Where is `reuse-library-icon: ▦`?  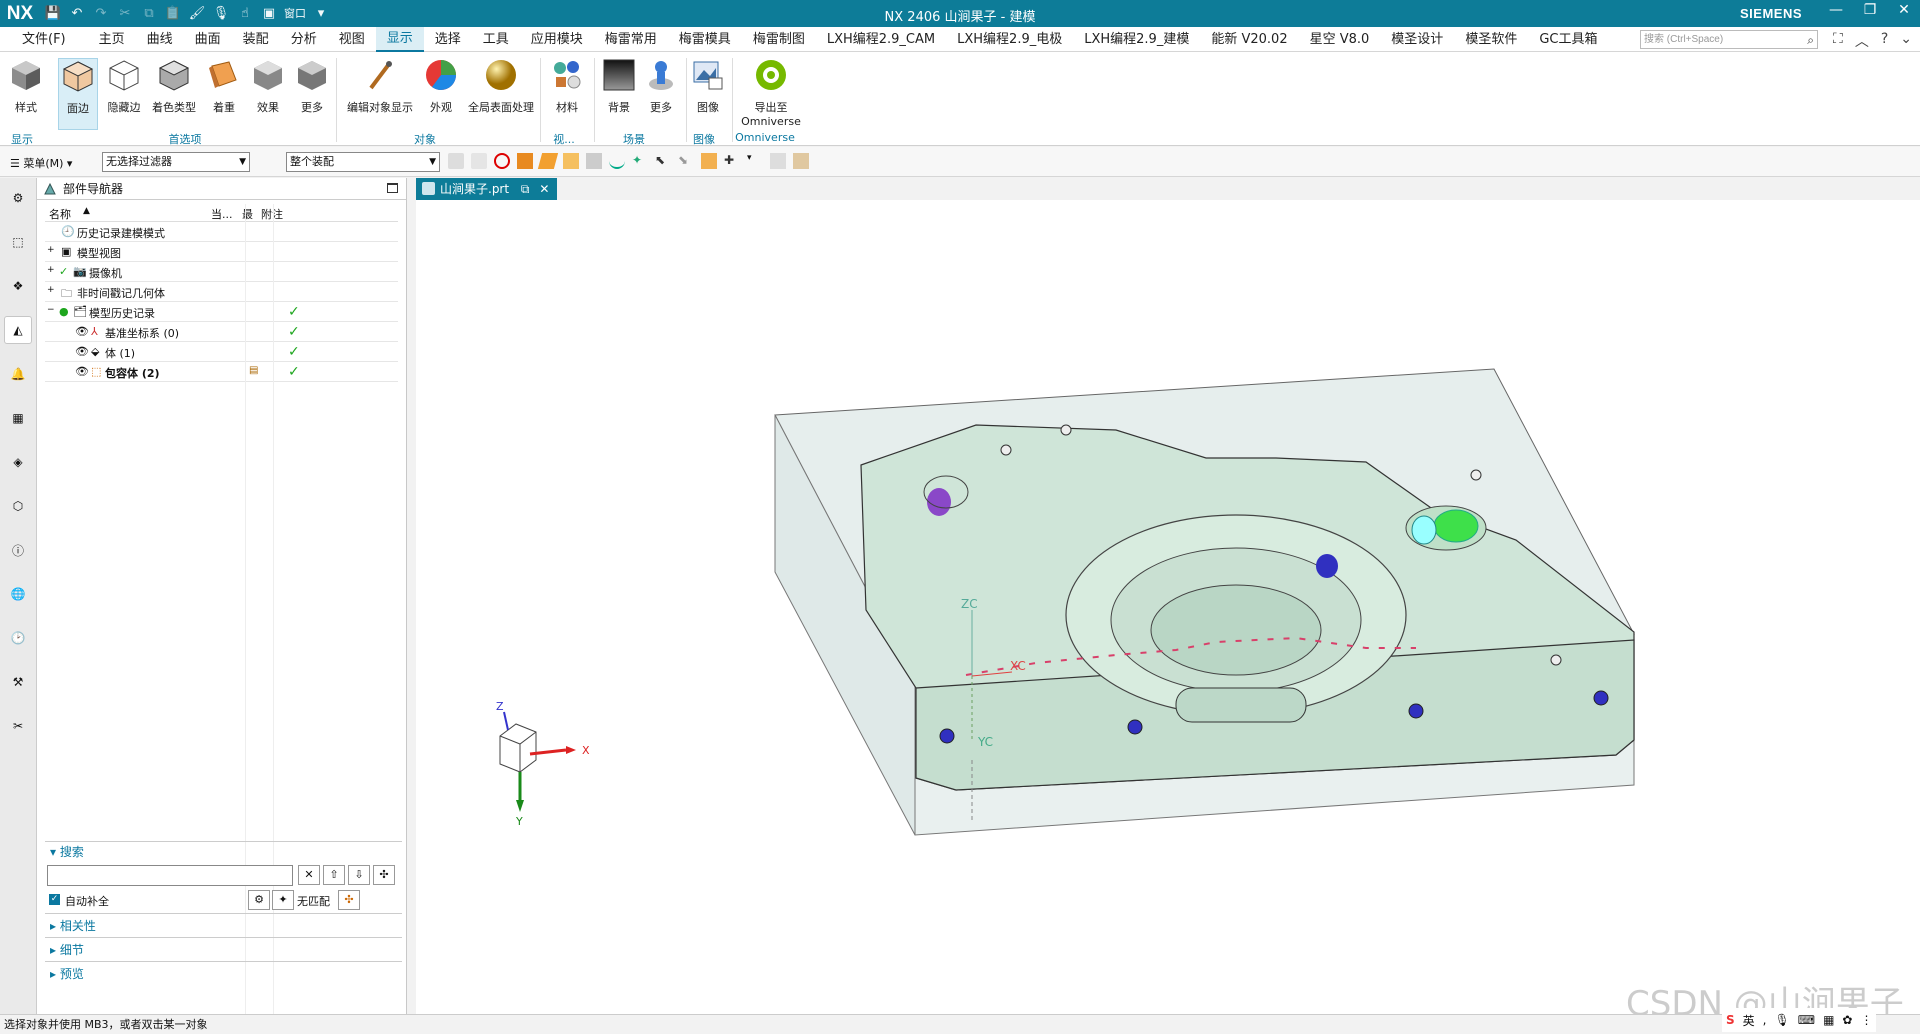
reuse-library-icon: ▦ is located at coordinates (18, 418).